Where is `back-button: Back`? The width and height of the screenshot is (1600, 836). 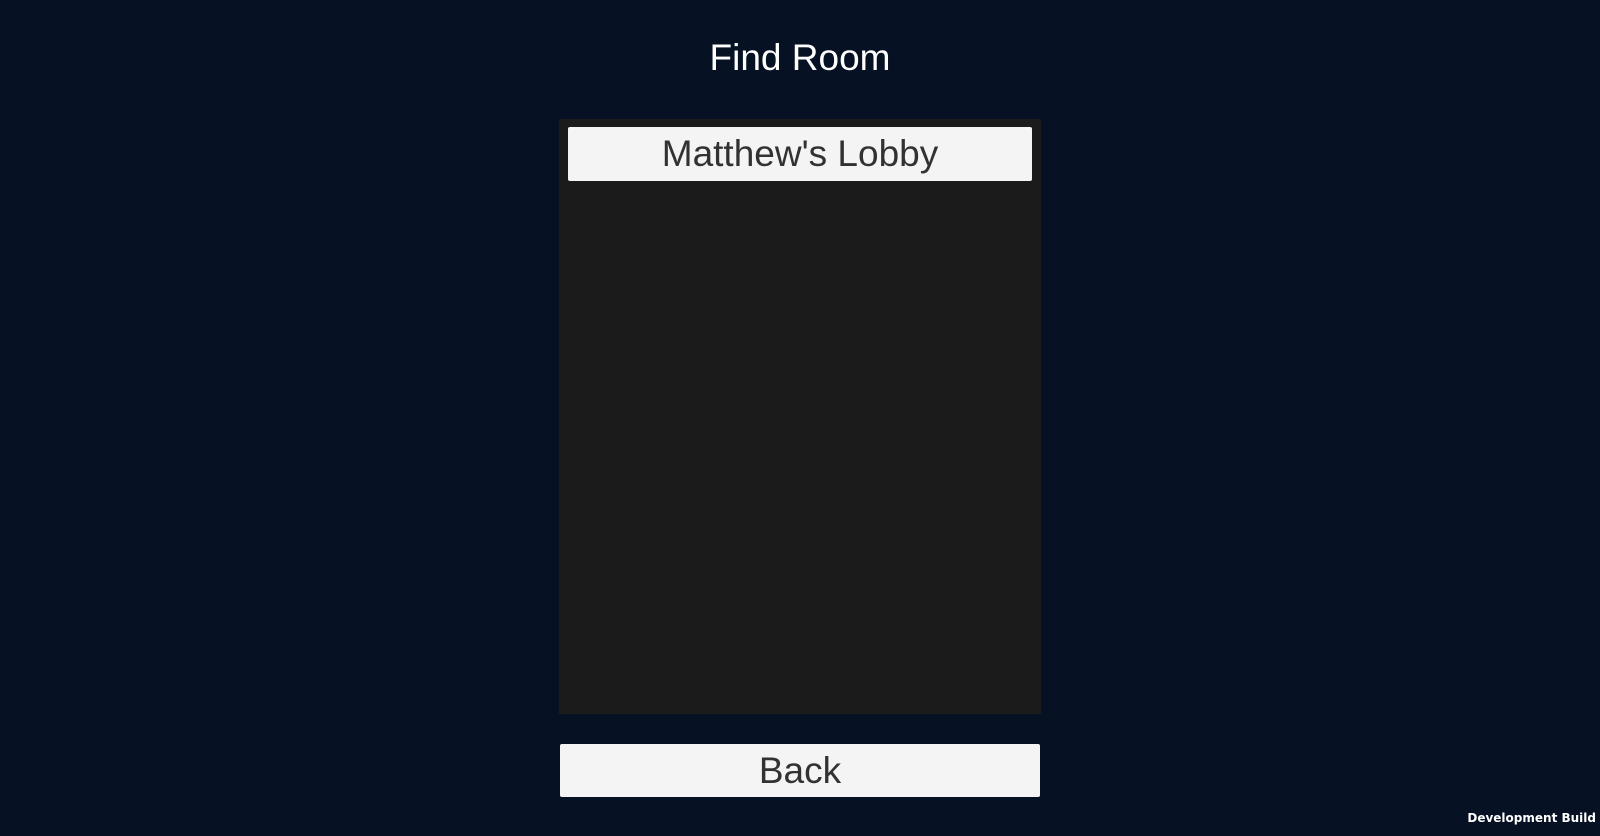
back-button: Back is located at coordinates (800, 770).